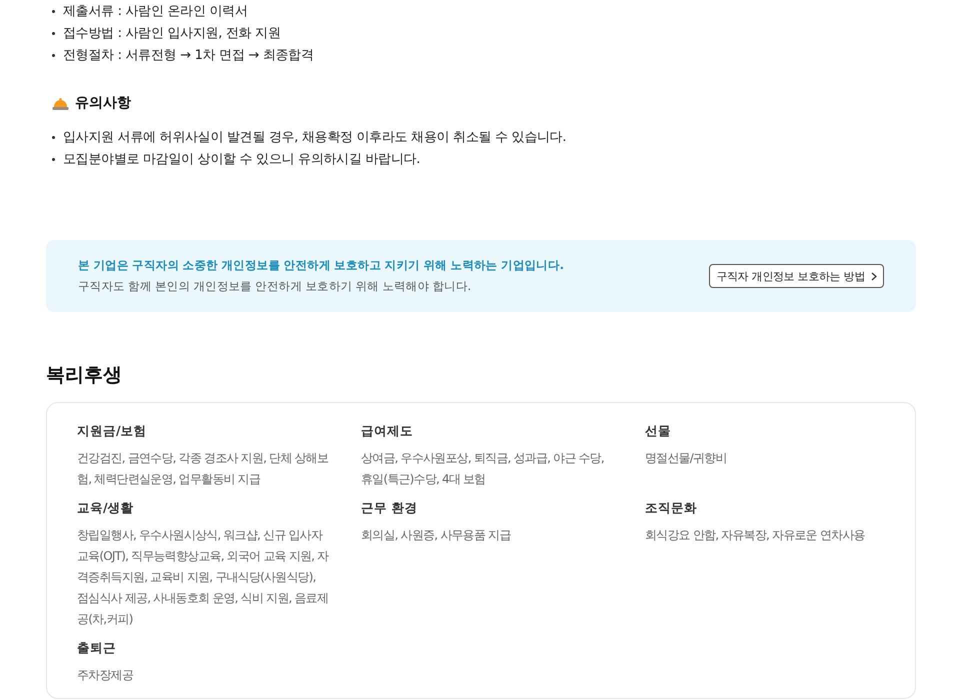 This screenshot has width=960, height=700. I want to click on info-item: 제출서류 : 사람인 온라인 이력서, so click(155, 11).